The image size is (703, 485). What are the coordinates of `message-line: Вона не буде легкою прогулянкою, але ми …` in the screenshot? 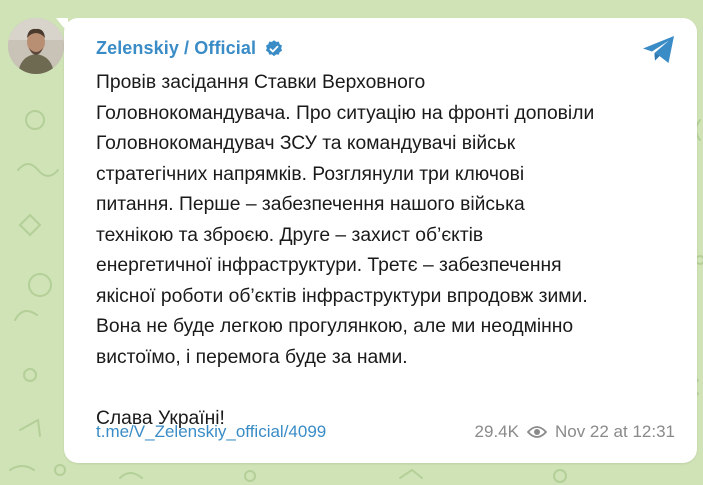 It's located at (335, 326).